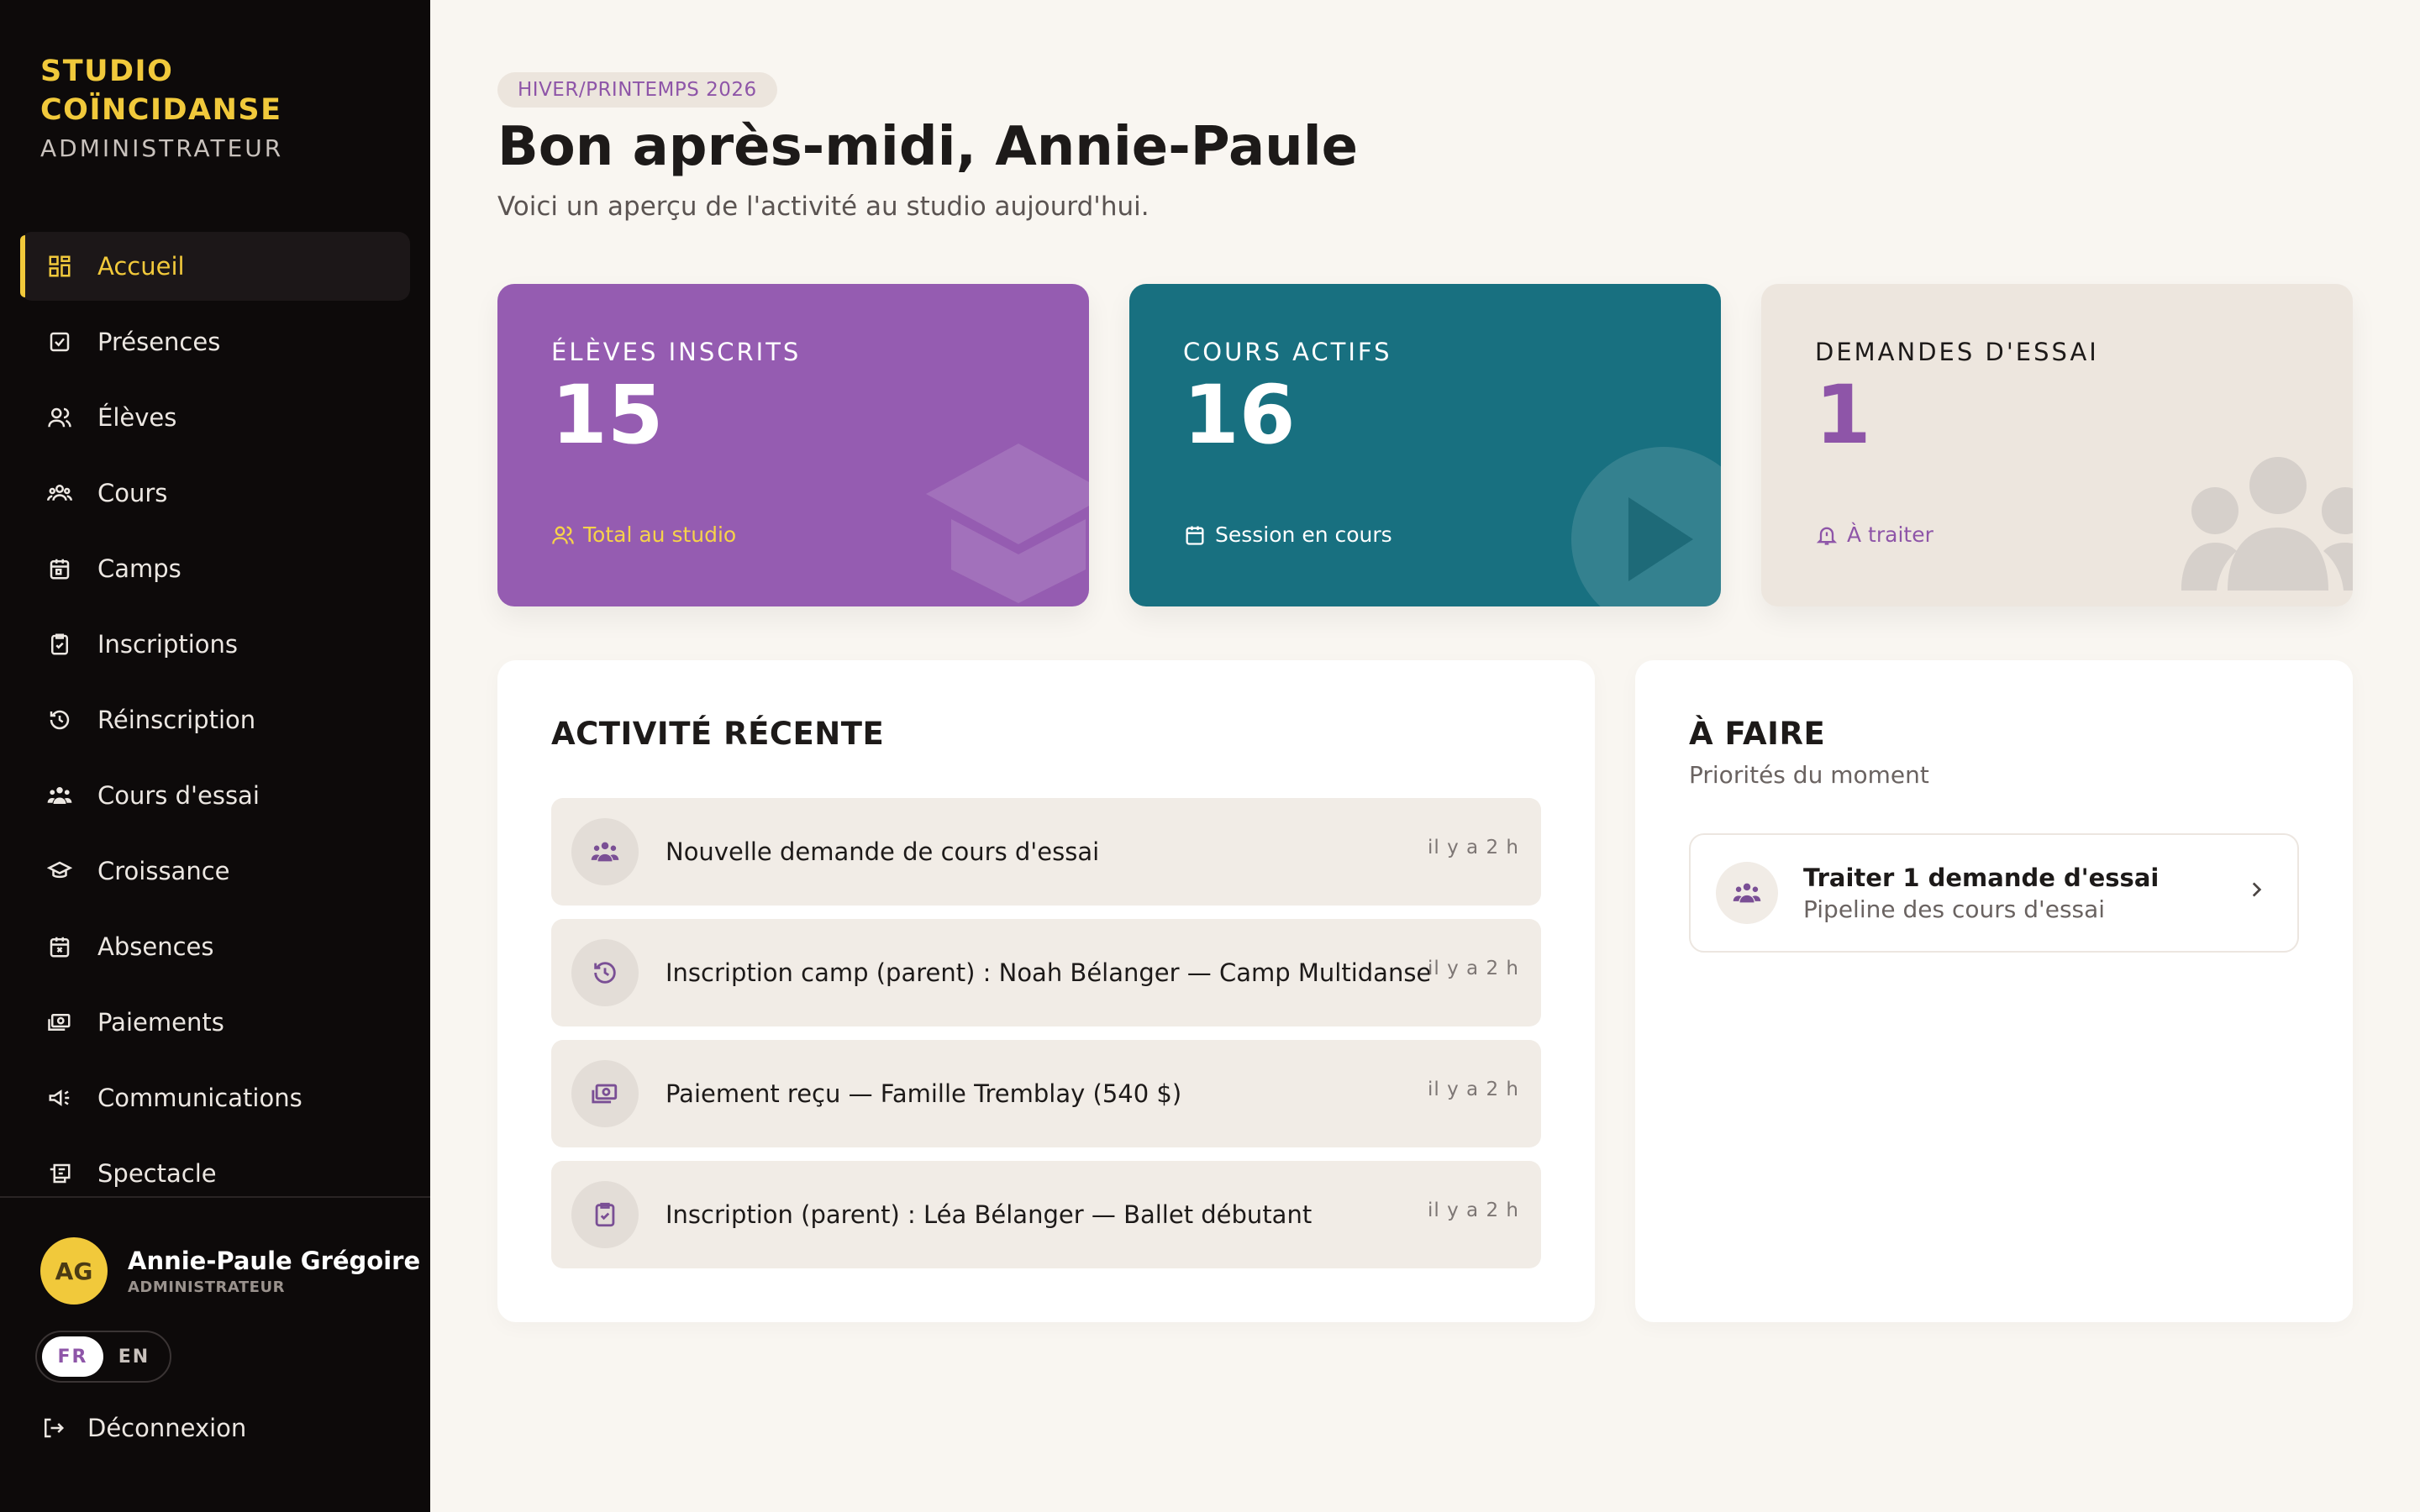 The height and width of the screenshot is (1512, 2420). I want to click on bell-icon, so click(1827, 536).